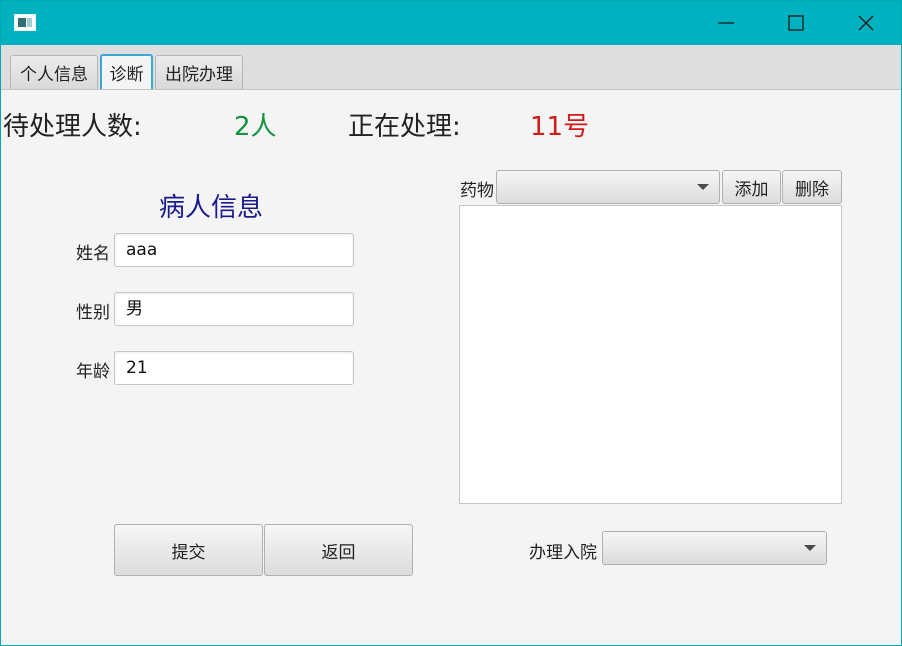  I want to click on gender-label: 性别, so click(93, 313).